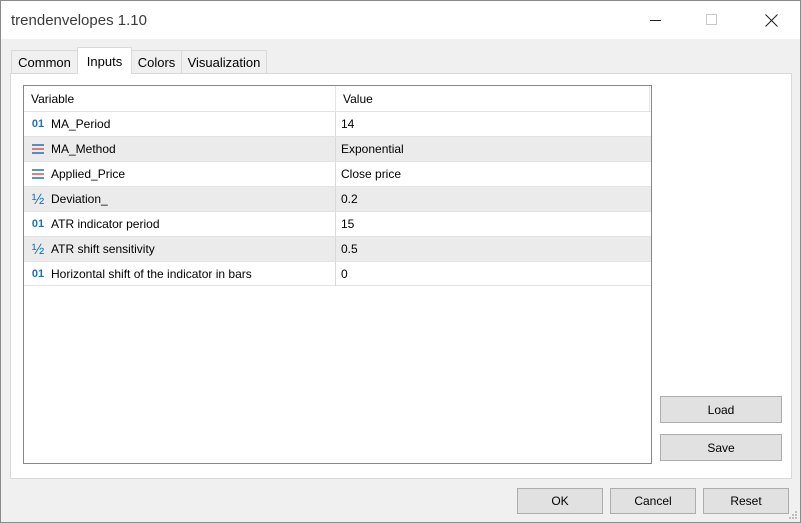 The image size is (801, 523). I want to click on table-row: MA_Method Exponential, so click(337, 148).